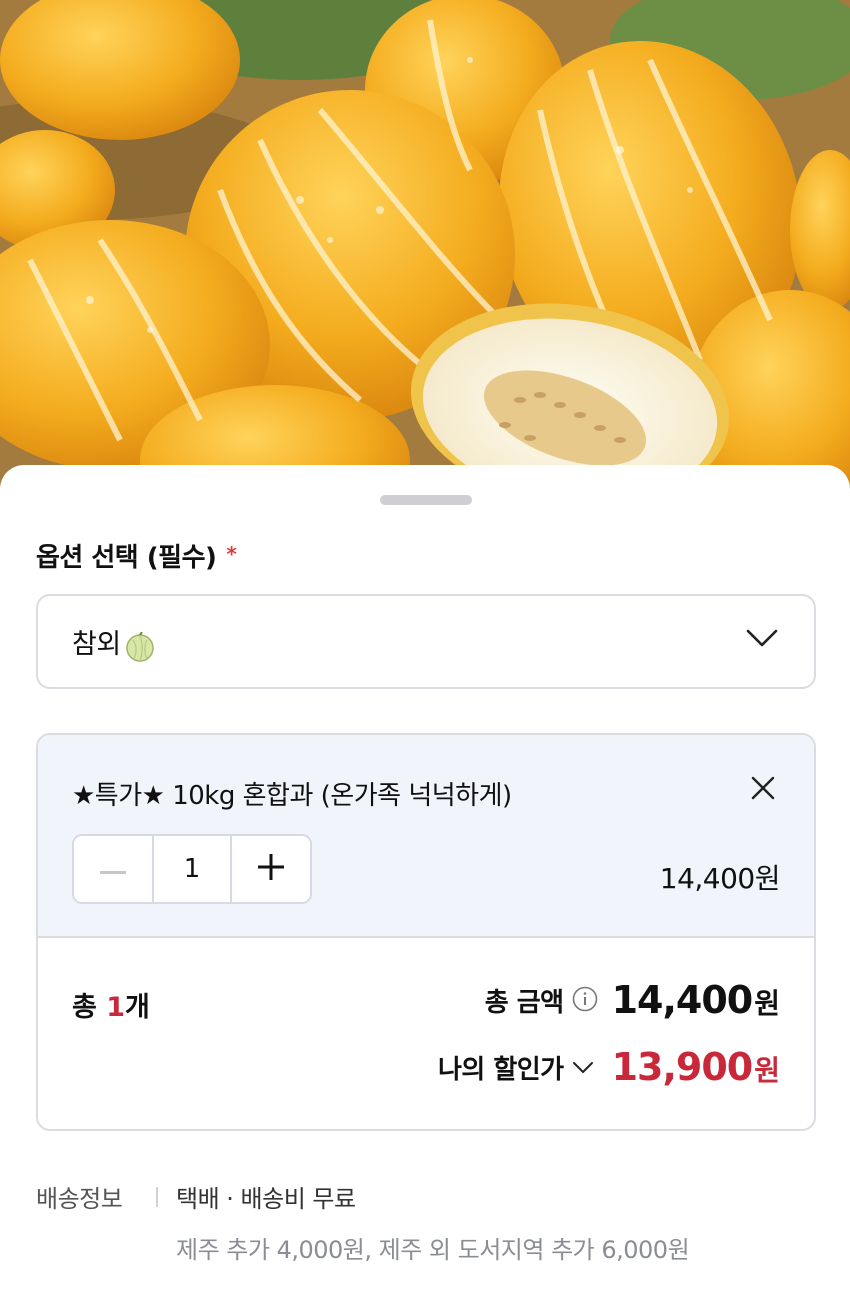 This screenshot has width=850, height=1307. I want to click on discount-price-label: 나의 할인가, so click(500, 1069).